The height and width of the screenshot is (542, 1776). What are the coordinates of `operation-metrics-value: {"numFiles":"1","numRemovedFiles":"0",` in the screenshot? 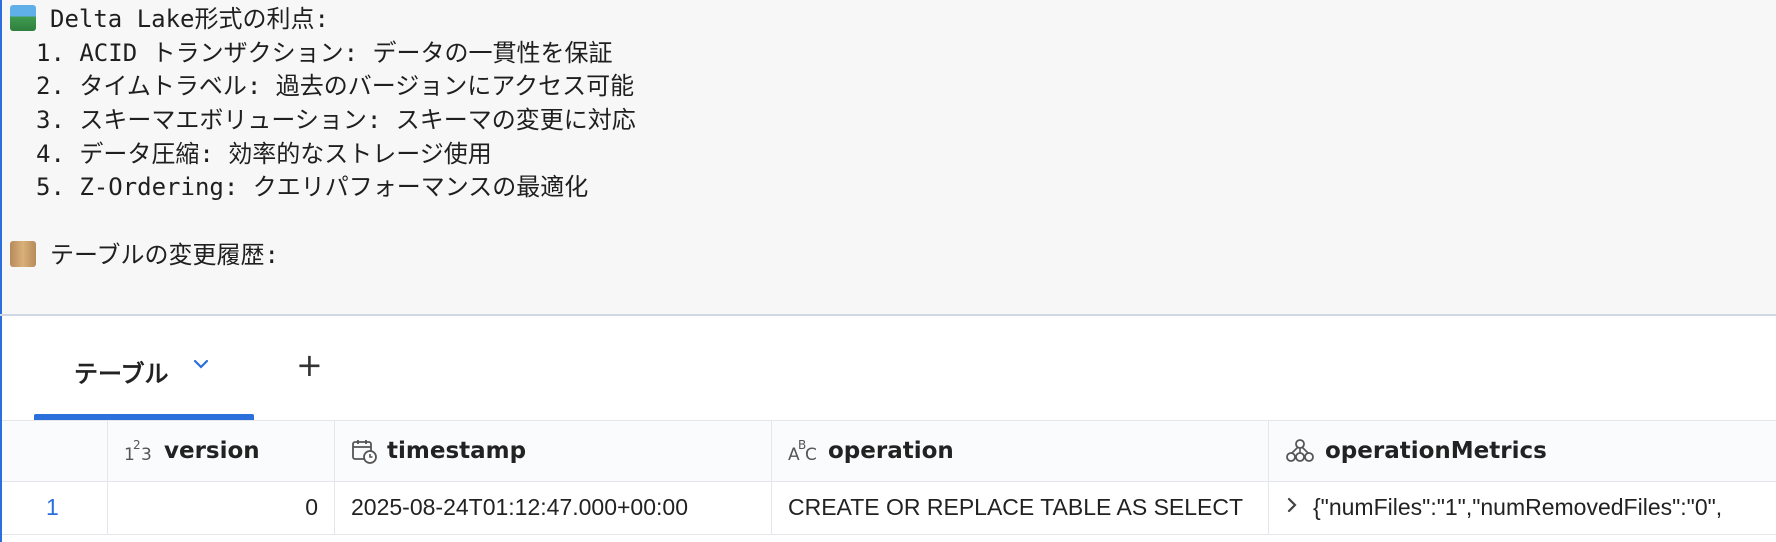 It's located at (1518, 506).